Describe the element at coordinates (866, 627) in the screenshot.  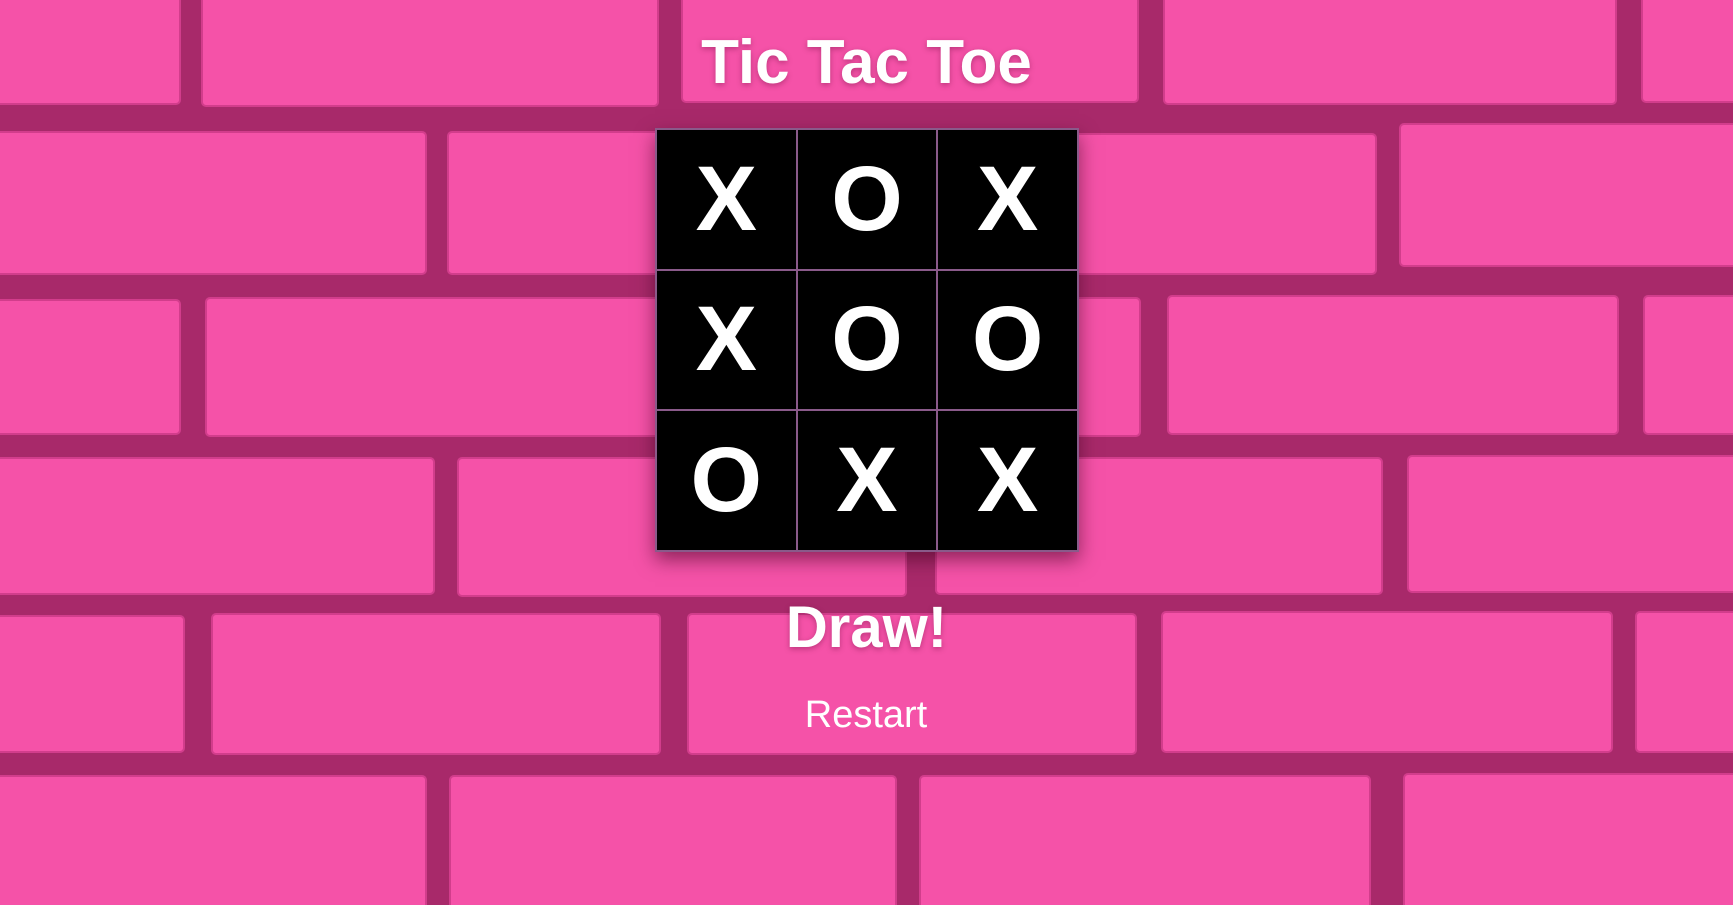
I see `game-status: Draw!` at that location.